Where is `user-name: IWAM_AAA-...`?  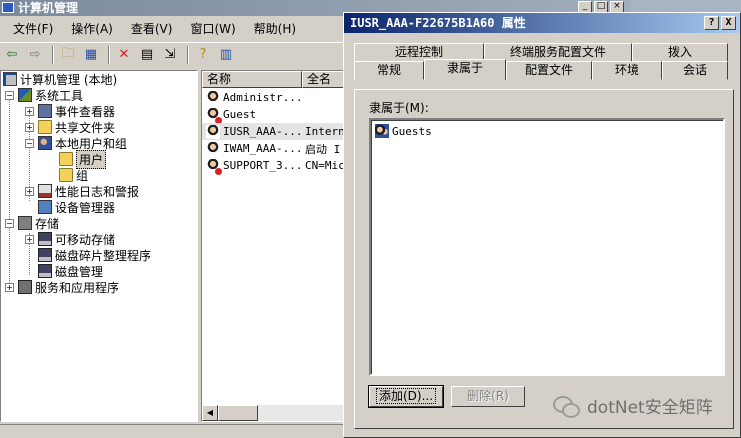 user-name: IWAM_AAA-... is located at coordinates (263, 148).